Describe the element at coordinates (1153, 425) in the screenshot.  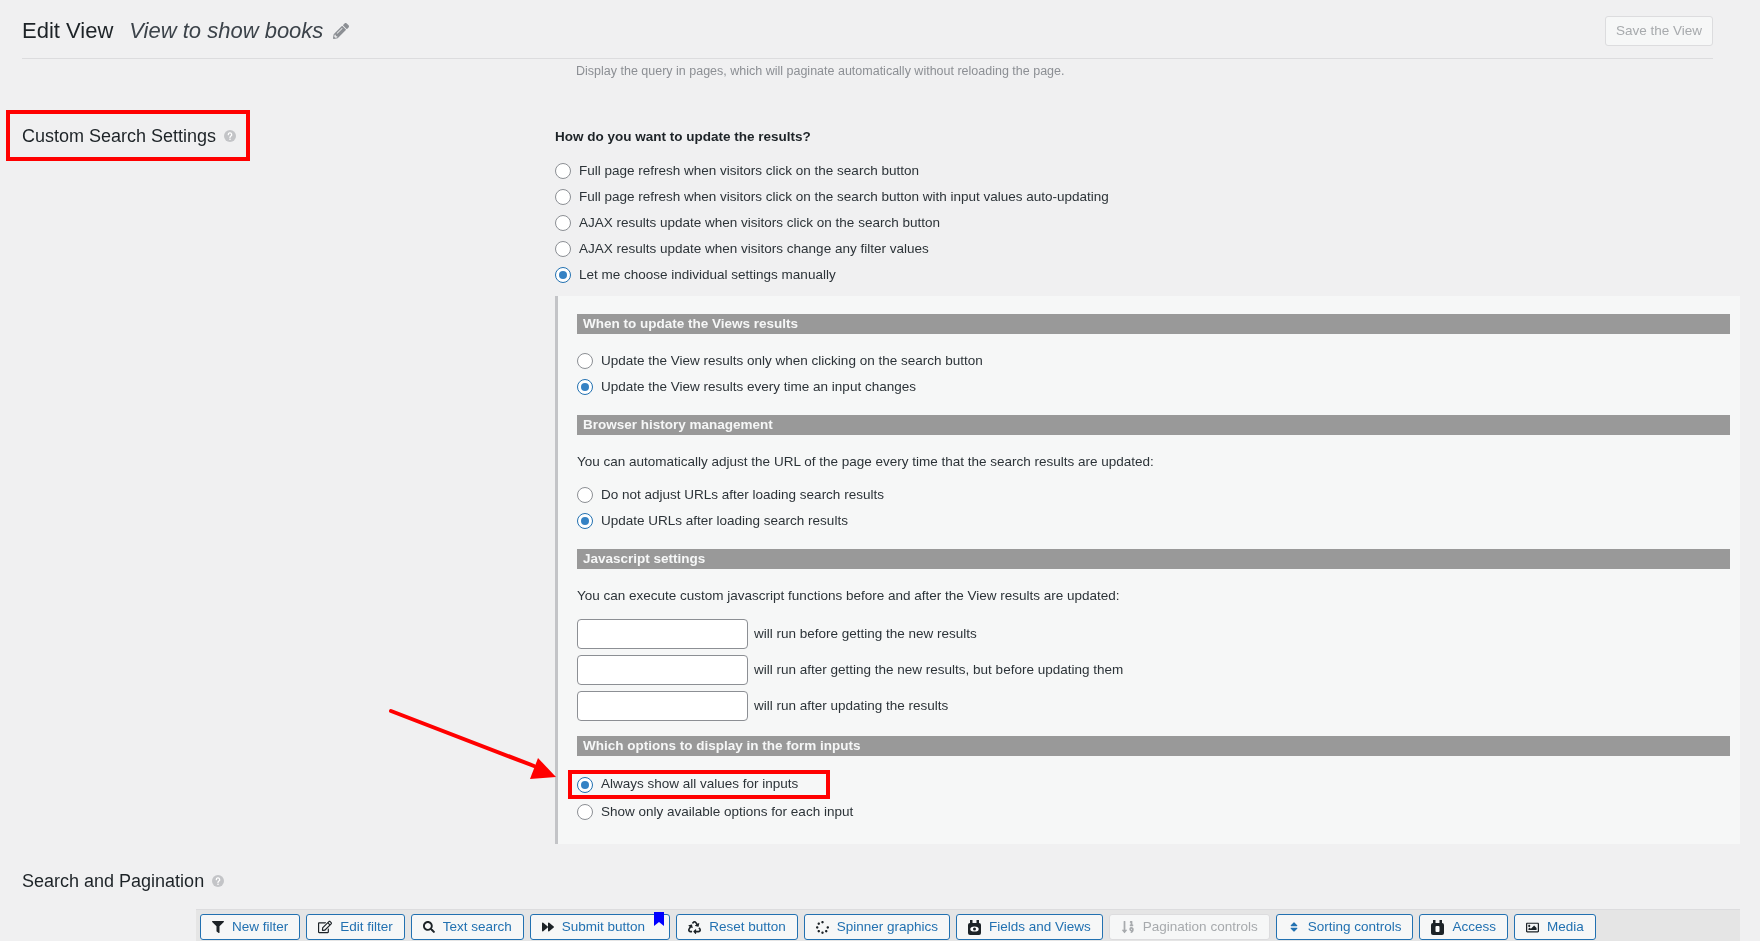
I see `section-header: Browser history management` at that location.